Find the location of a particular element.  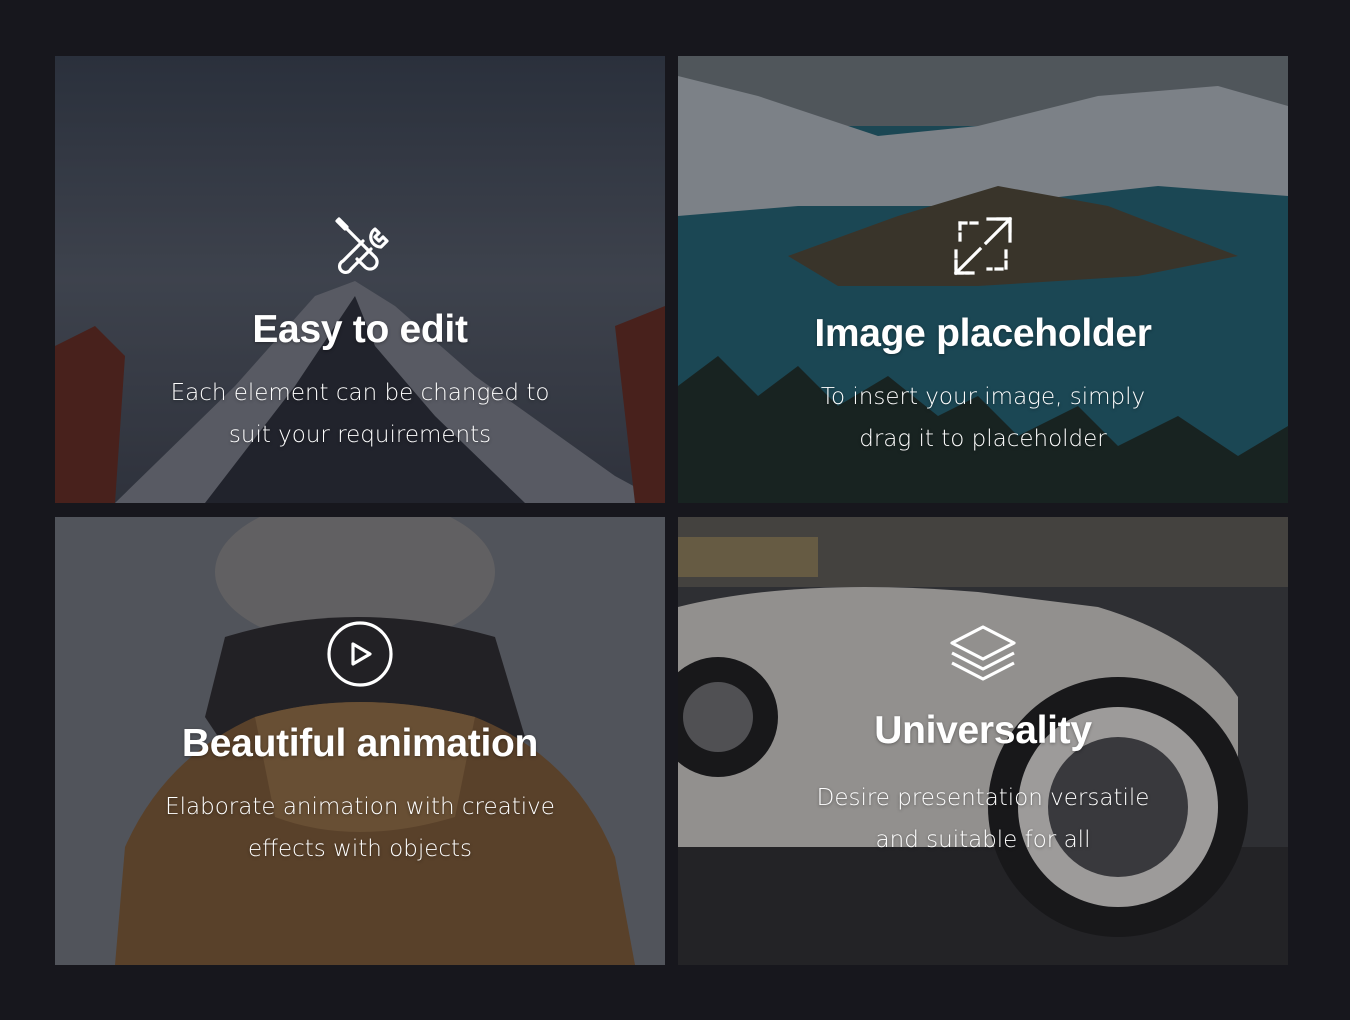

tools-icon is located at coordinates (362, 245).